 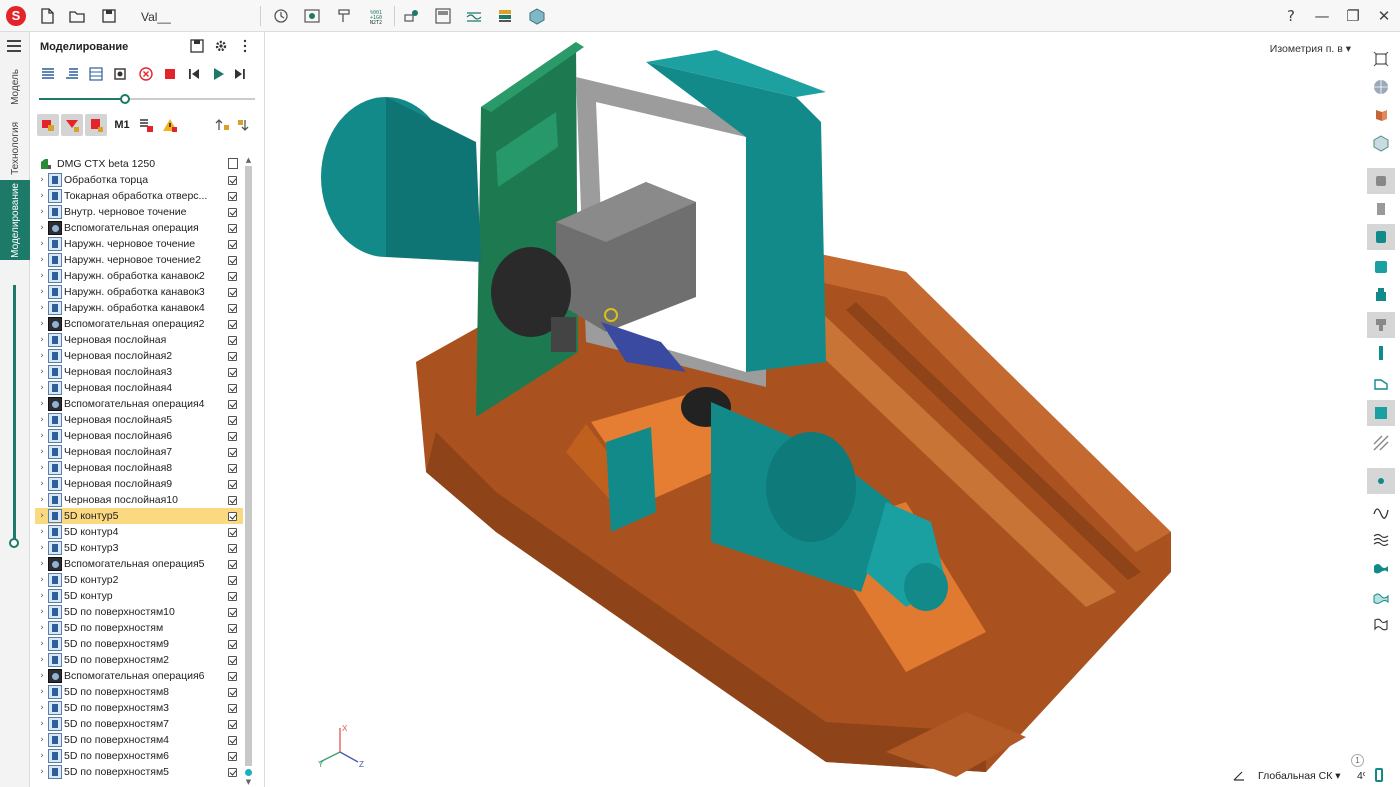 What do you see at coordinates (170, 74) in the screenshot?
I see `stop-icon` at bounding box center [170, 74].